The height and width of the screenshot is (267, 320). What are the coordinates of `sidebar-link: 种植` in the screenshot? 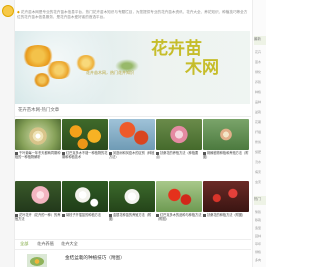 It's located at (260, 92).